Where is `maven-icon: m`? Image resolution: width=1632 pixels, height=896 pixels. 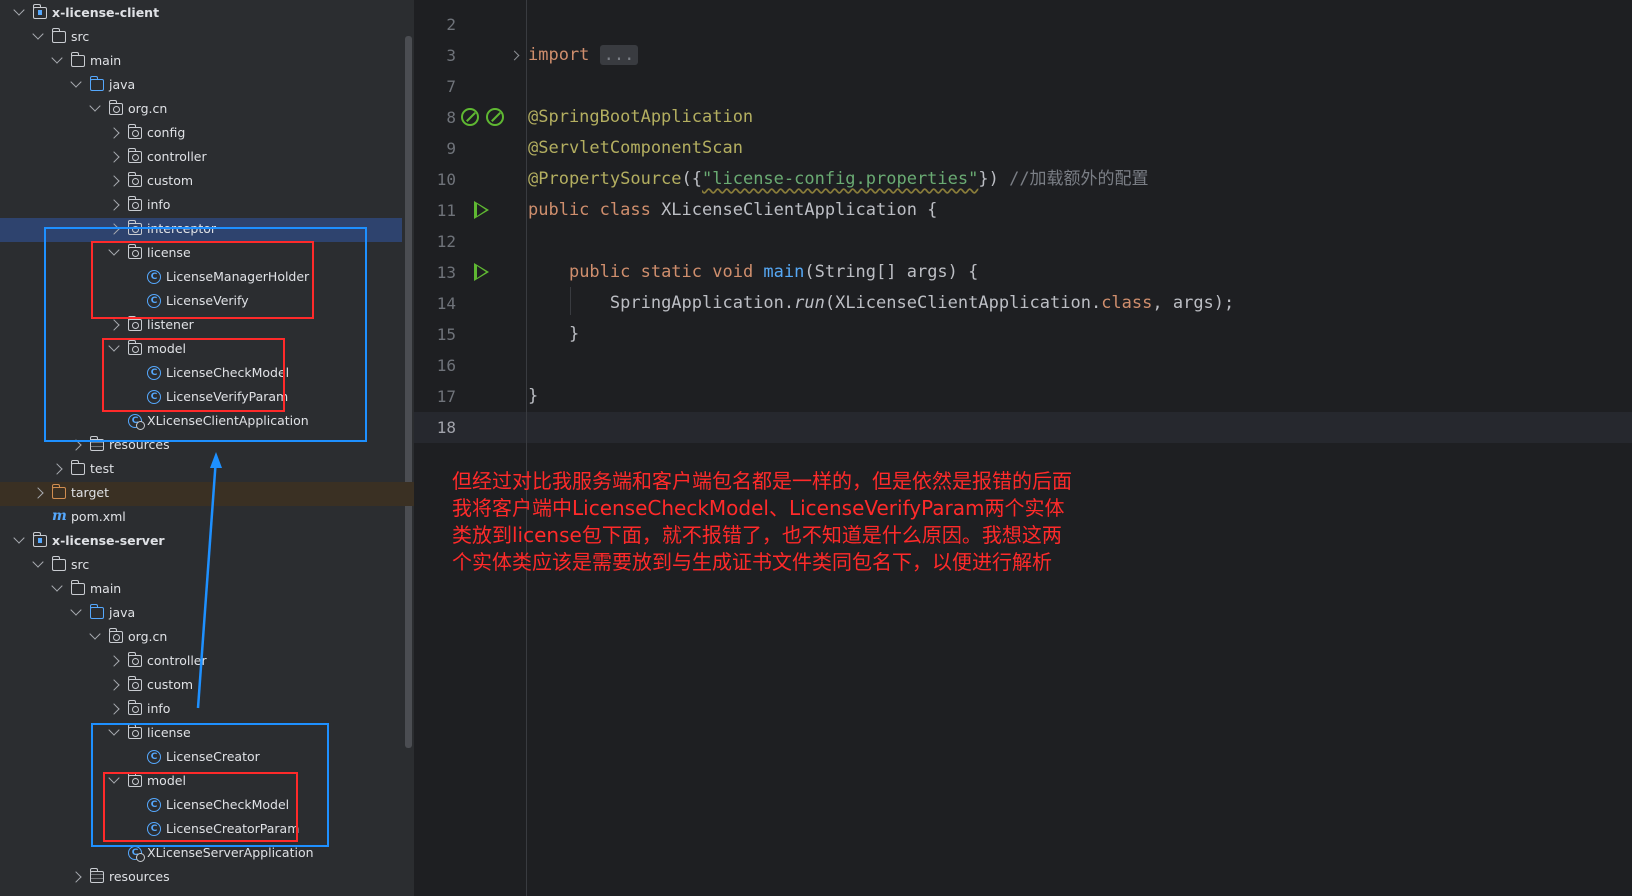 maven-icon: m is located at coordinates (59, 516).